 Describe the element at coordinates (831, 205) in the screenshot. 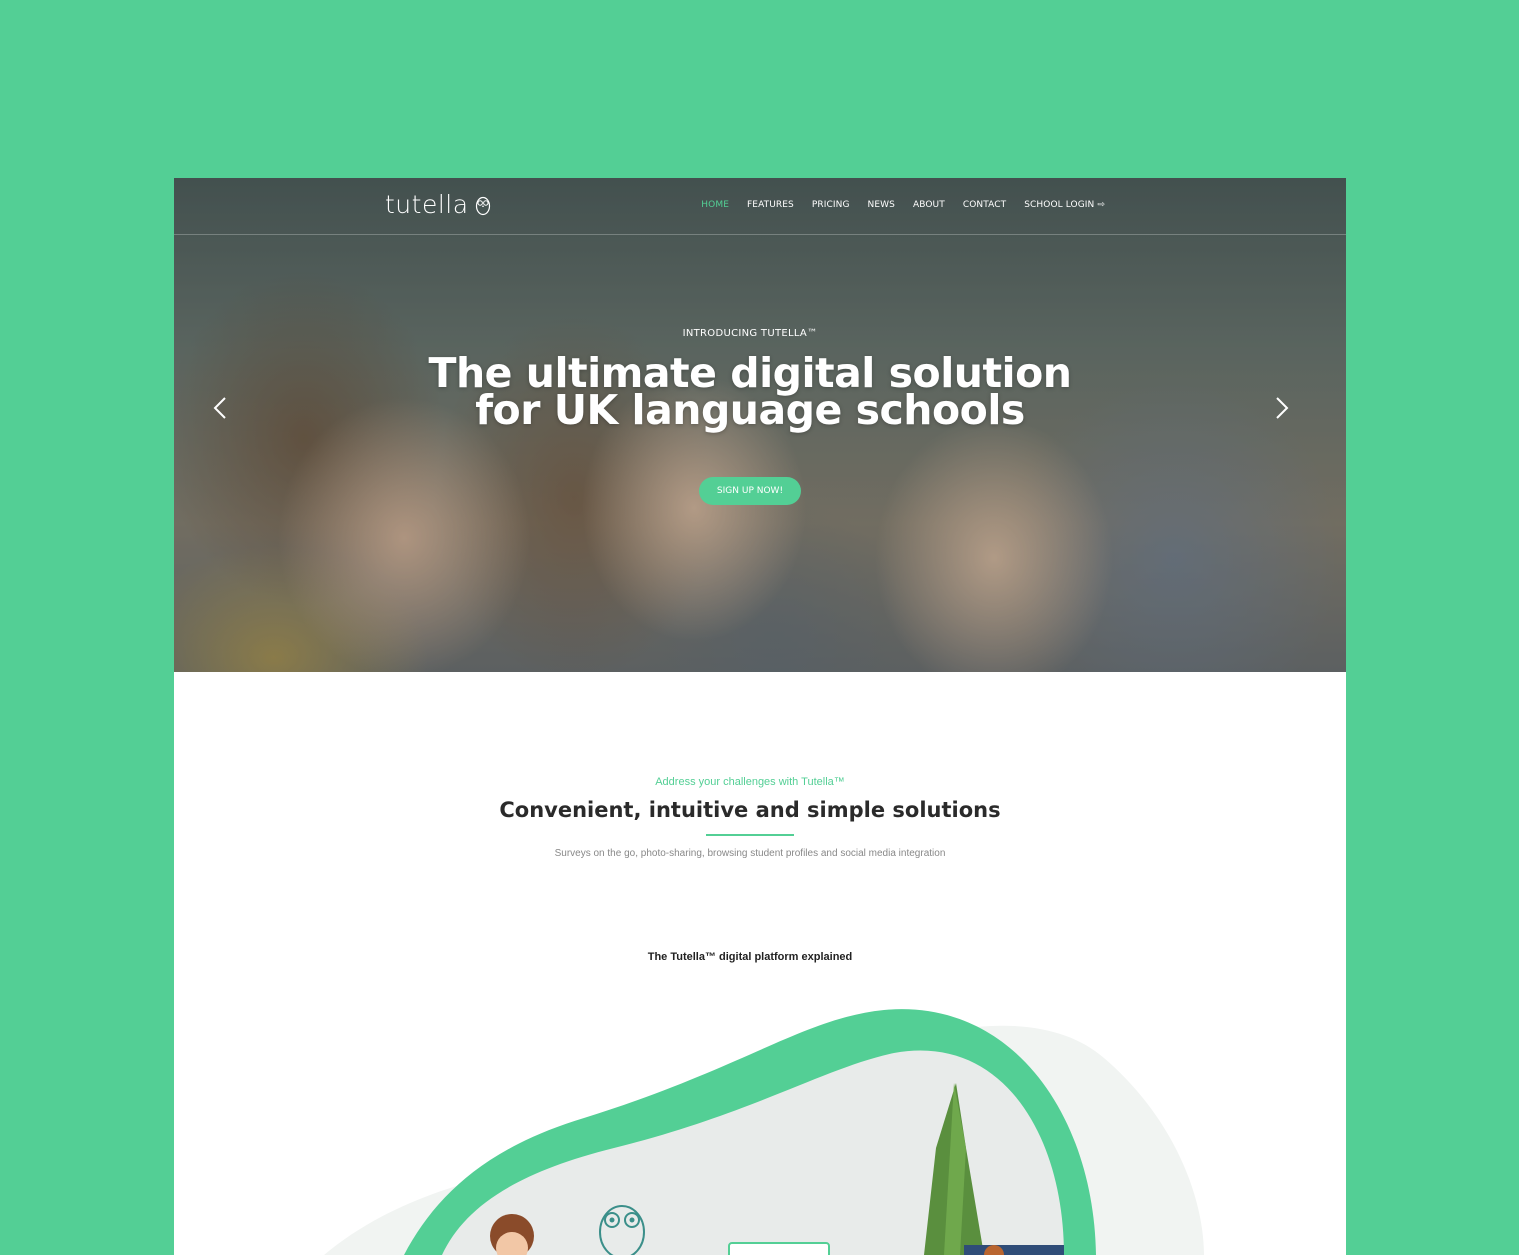

I see `nav-pricing: PRICING` at that location.